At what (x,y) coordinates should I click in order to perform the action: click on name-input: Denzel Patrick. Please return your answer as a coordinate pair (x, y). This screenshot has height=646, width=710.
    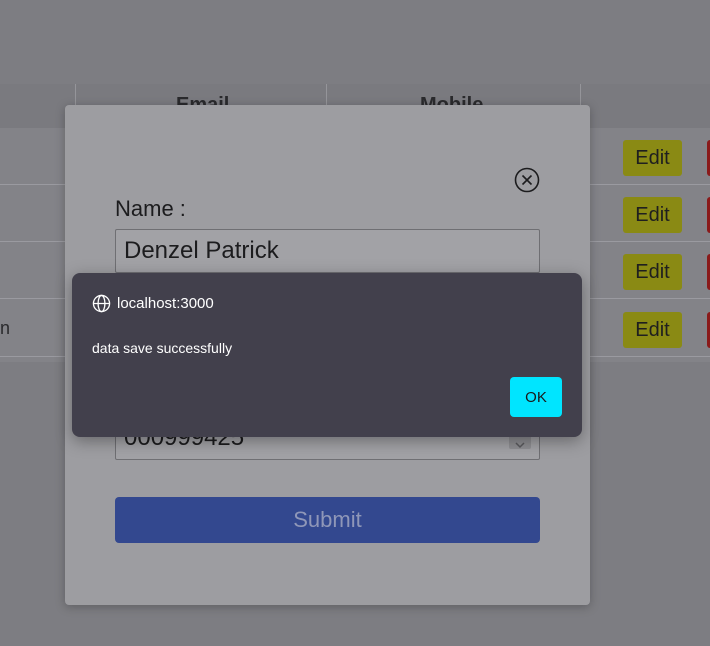
    Looking at the image, I should click on (327, 251).